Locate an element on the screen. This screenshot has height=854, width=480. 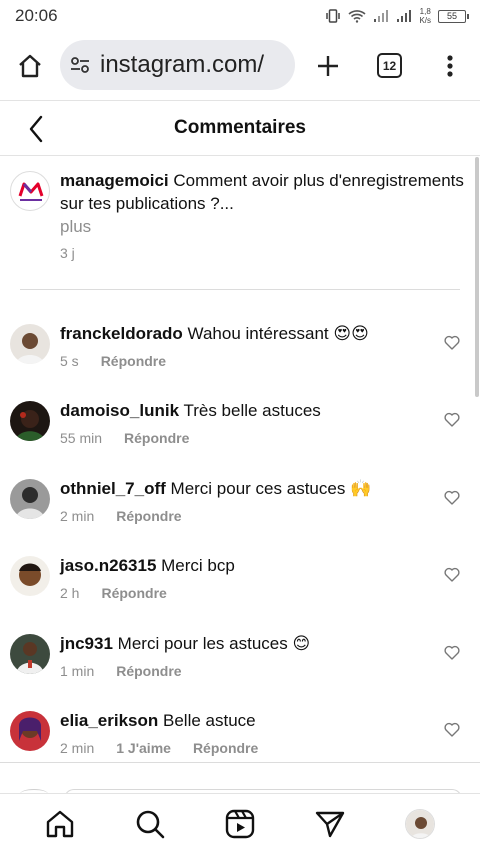
nav-reels-button is located at coordinates (240, 824).